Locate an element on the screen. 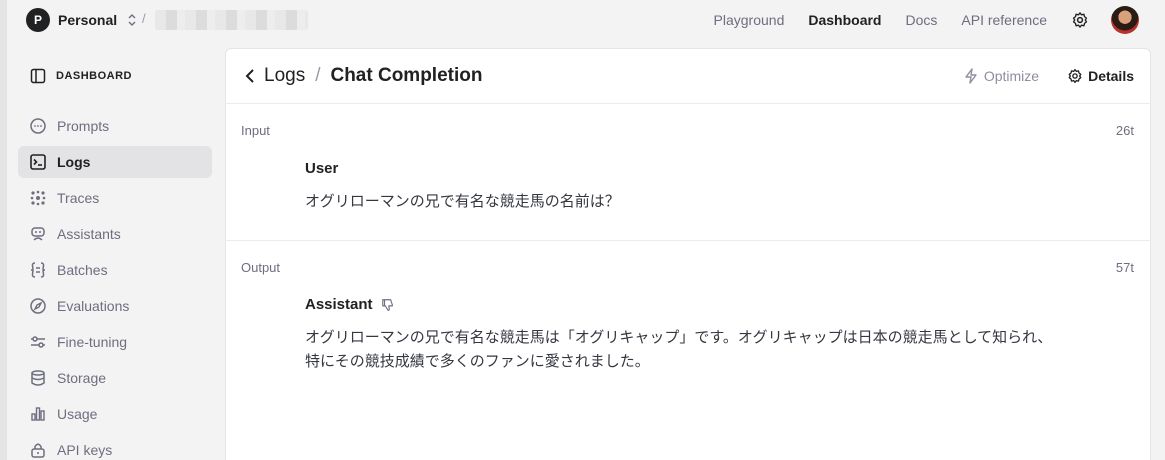 The width and height of the screenshot is (1165, 460). optimize-button: Optimize is located at coordinates (1001, 76).